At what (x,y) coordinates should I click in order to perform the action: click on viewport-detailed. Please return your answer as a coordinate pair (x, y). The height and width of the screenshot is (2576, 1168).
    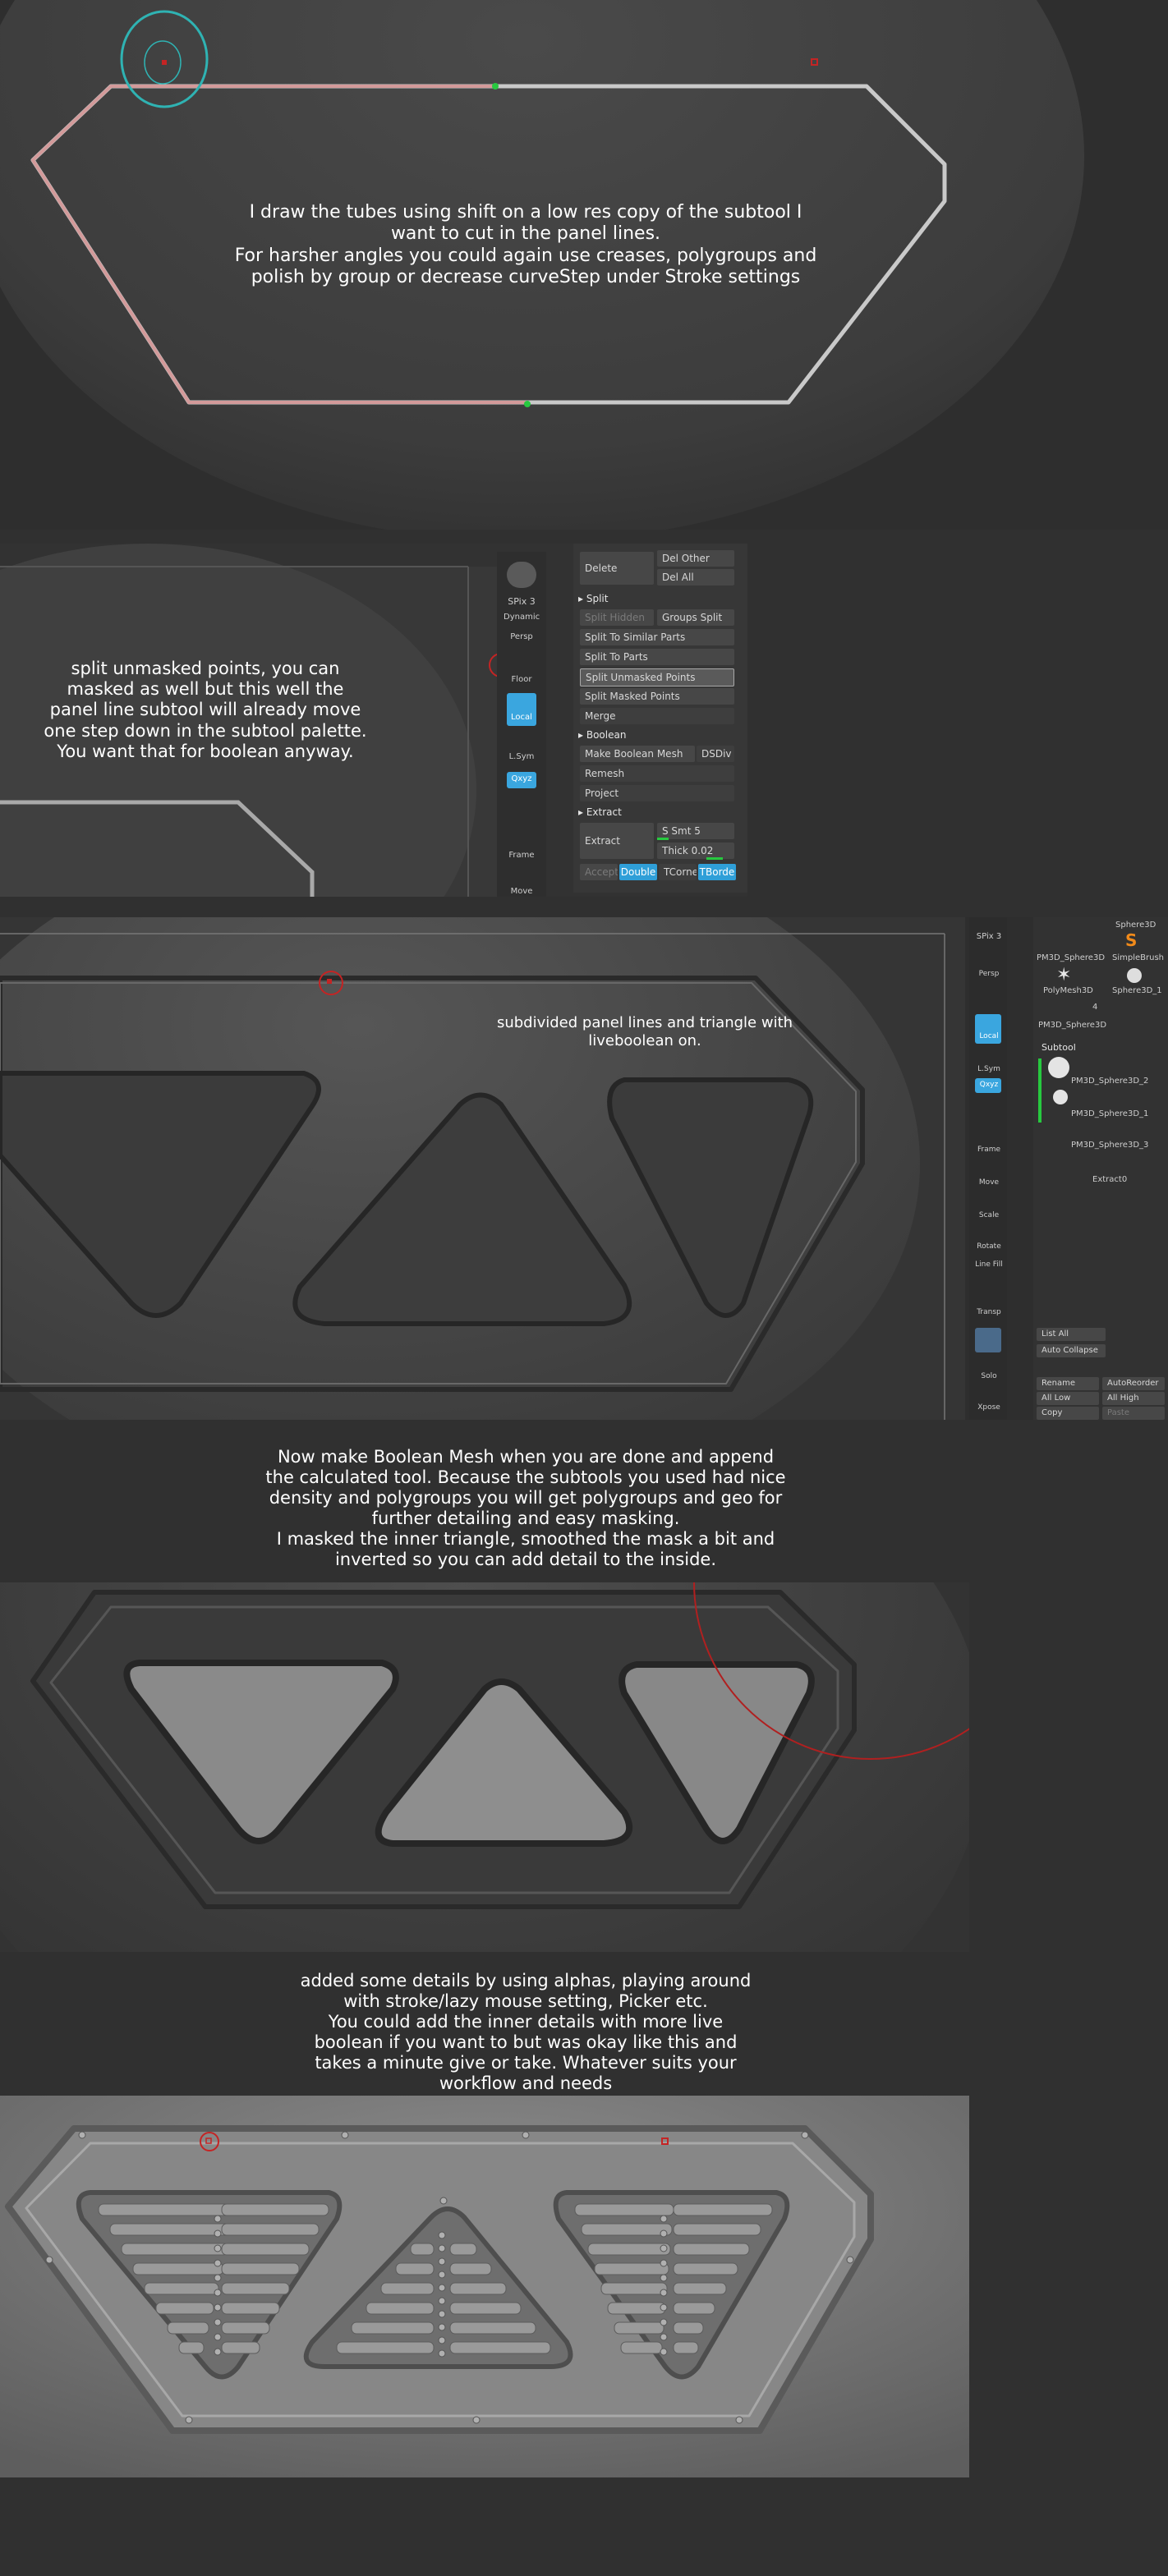
    Looking at the image, I should click on (485, 2286).